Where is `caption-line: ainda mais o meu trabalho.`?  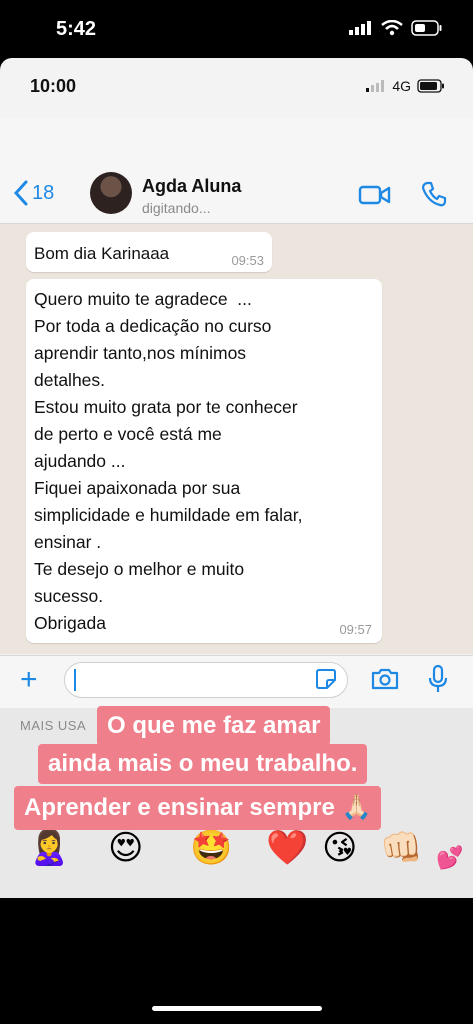 caption-line: ainda mais o meu trabalho. is located at coordinates (203, 764).